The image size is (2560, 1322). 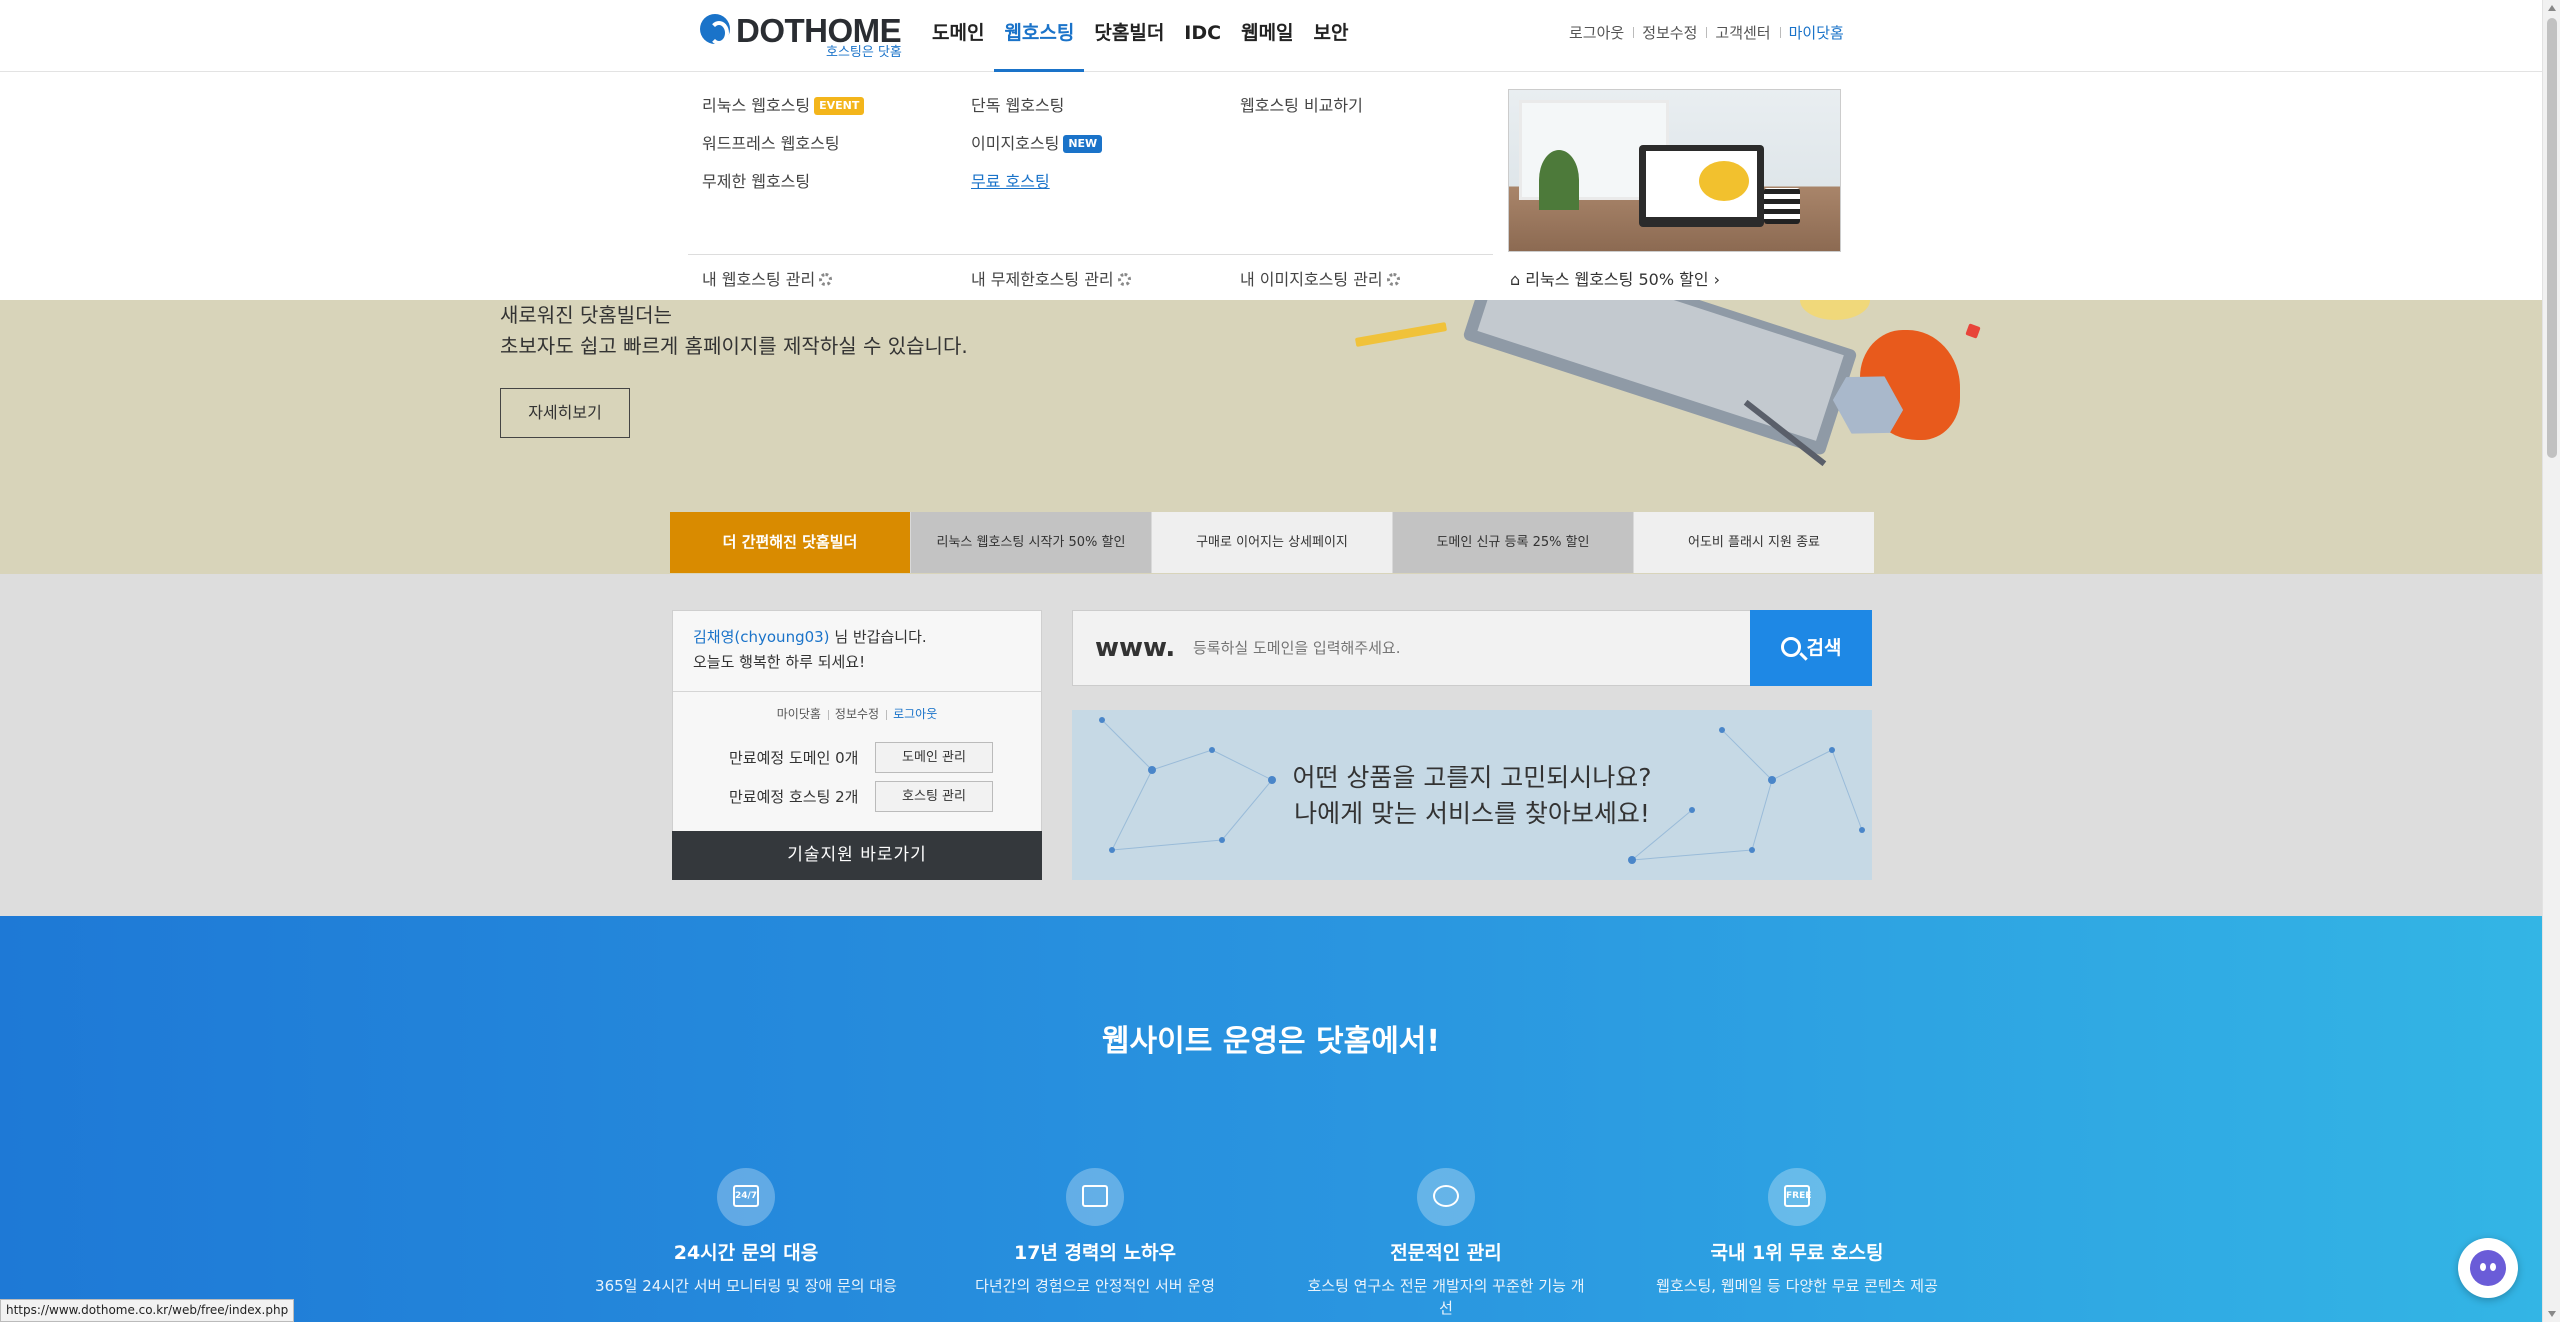 I want to click on chat-button, so click(x=2488, y=1268).